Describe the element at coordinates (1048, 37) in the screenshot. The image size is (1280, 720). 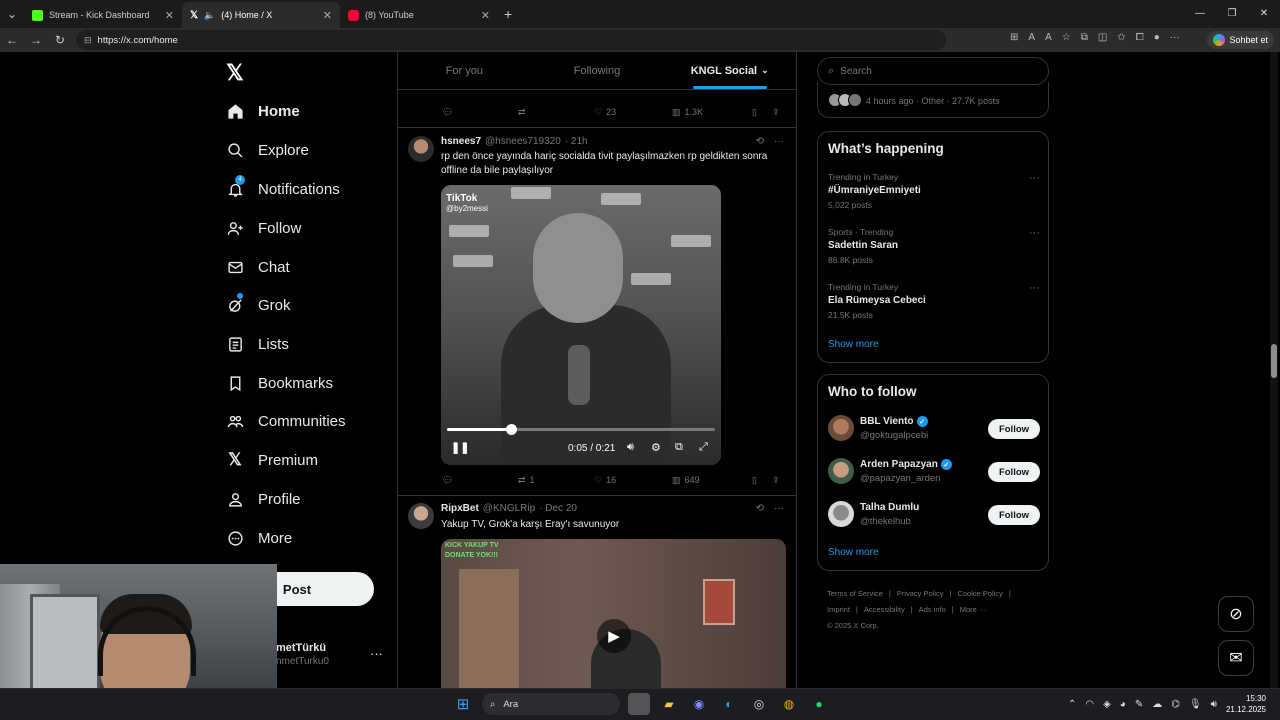
I see `translate-icon: A` at that location.